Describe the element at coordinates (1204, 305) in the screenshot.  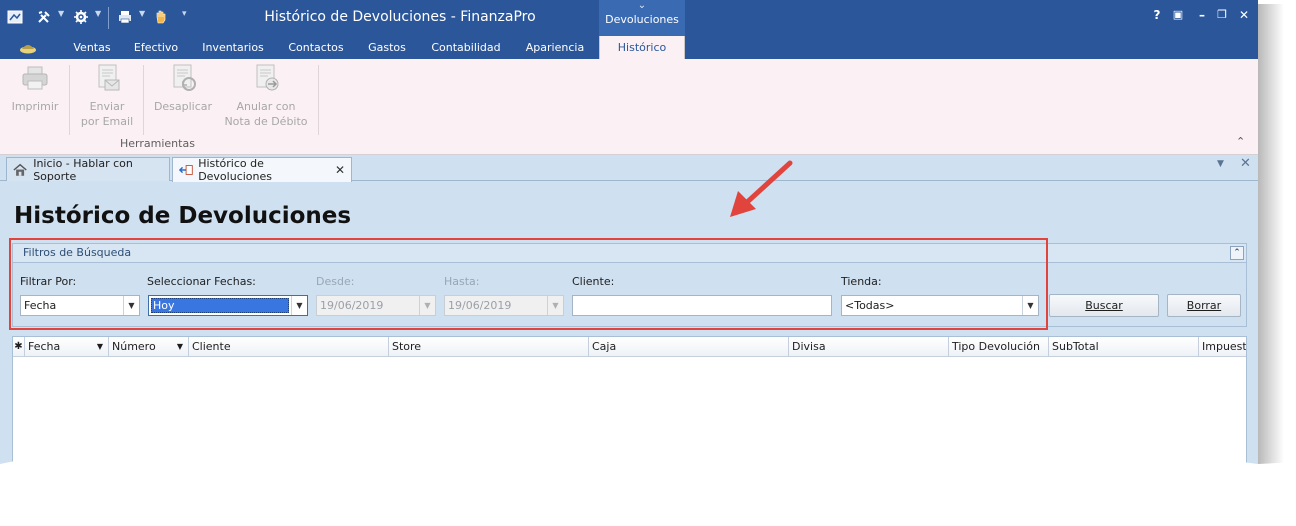
I see `clear-button: Borrar` at that location.